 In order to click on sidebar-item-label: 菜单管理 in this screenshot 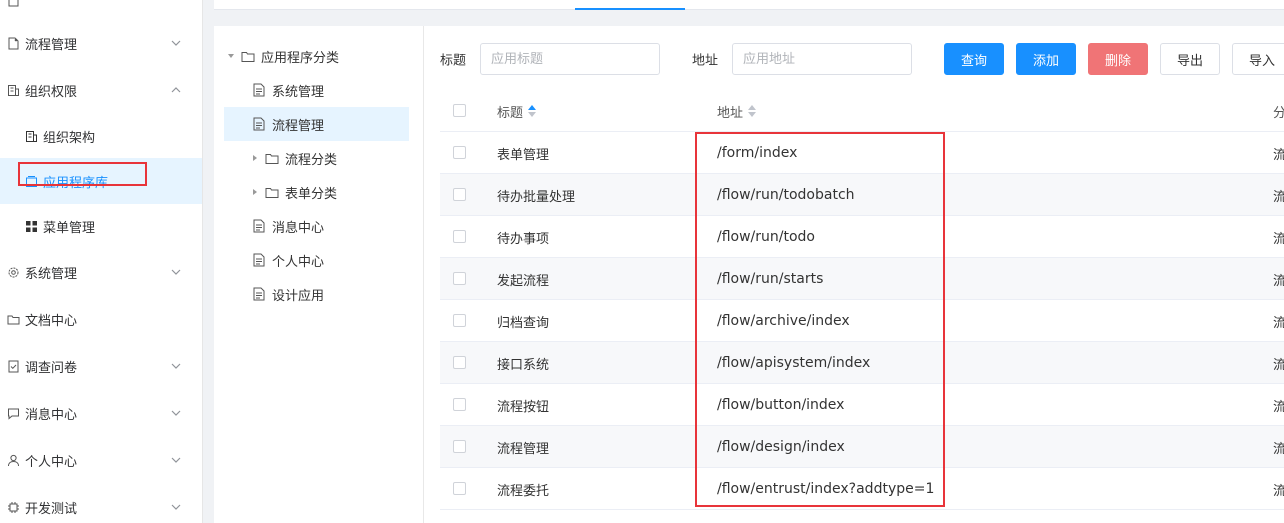, I will do `click(69, 228)`.